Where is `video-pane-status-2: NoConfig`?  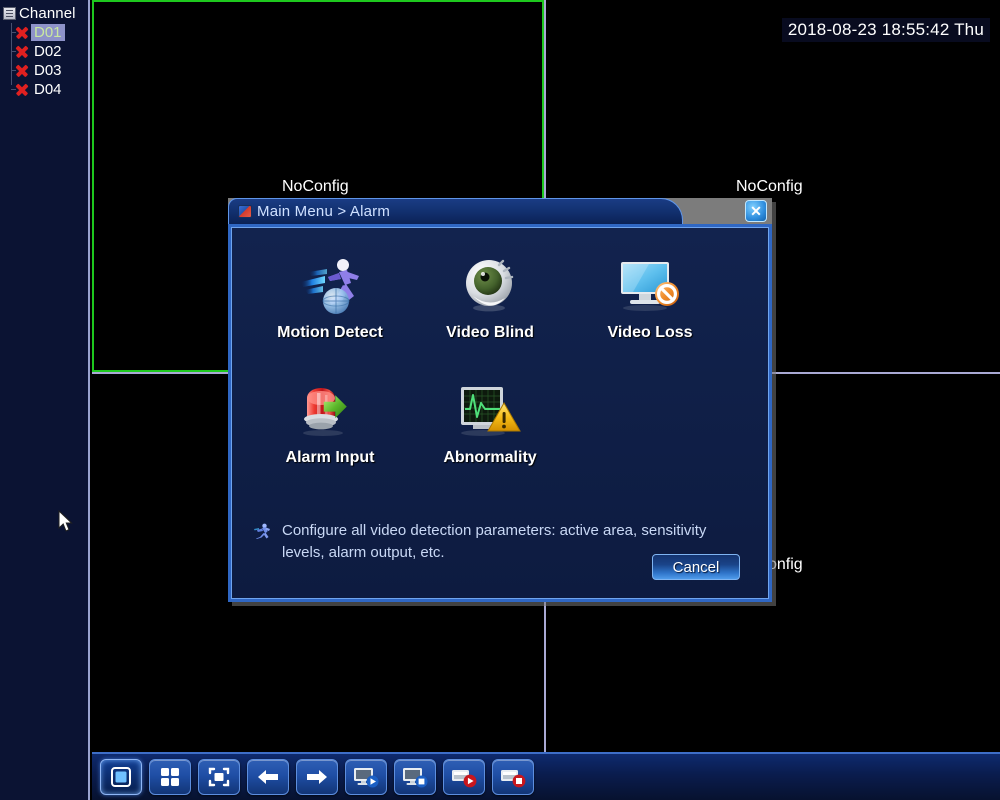
video-pane-status-2: NoConfig is located at coordinates (769, 186).